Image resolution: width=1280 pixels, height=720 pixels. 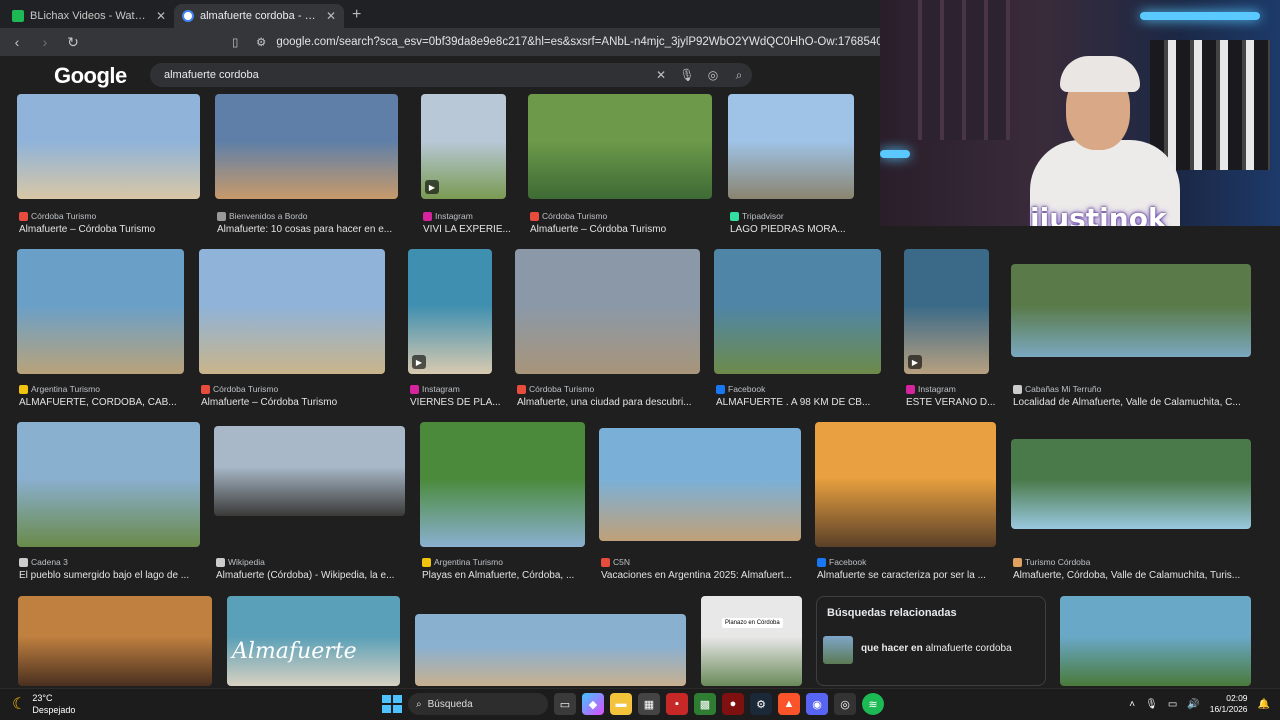 I want to click on image-source: Facebook, so click(x=740, y=389).